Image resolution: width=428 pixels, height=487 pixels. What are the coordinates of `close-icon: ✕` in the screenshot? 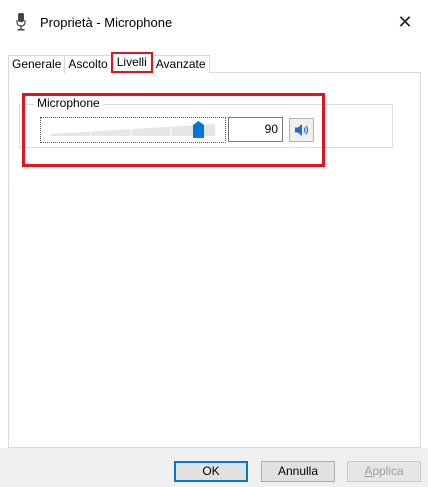 It's located at (405, 21).